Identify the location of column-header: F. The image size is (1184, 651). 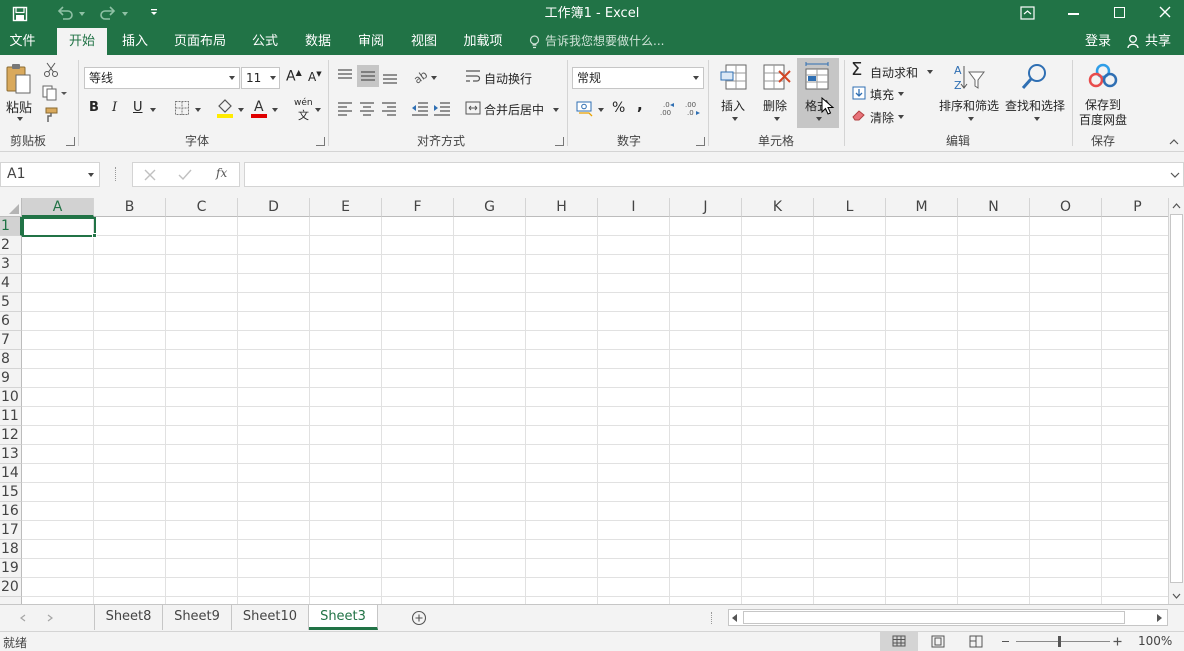
(418, 207).